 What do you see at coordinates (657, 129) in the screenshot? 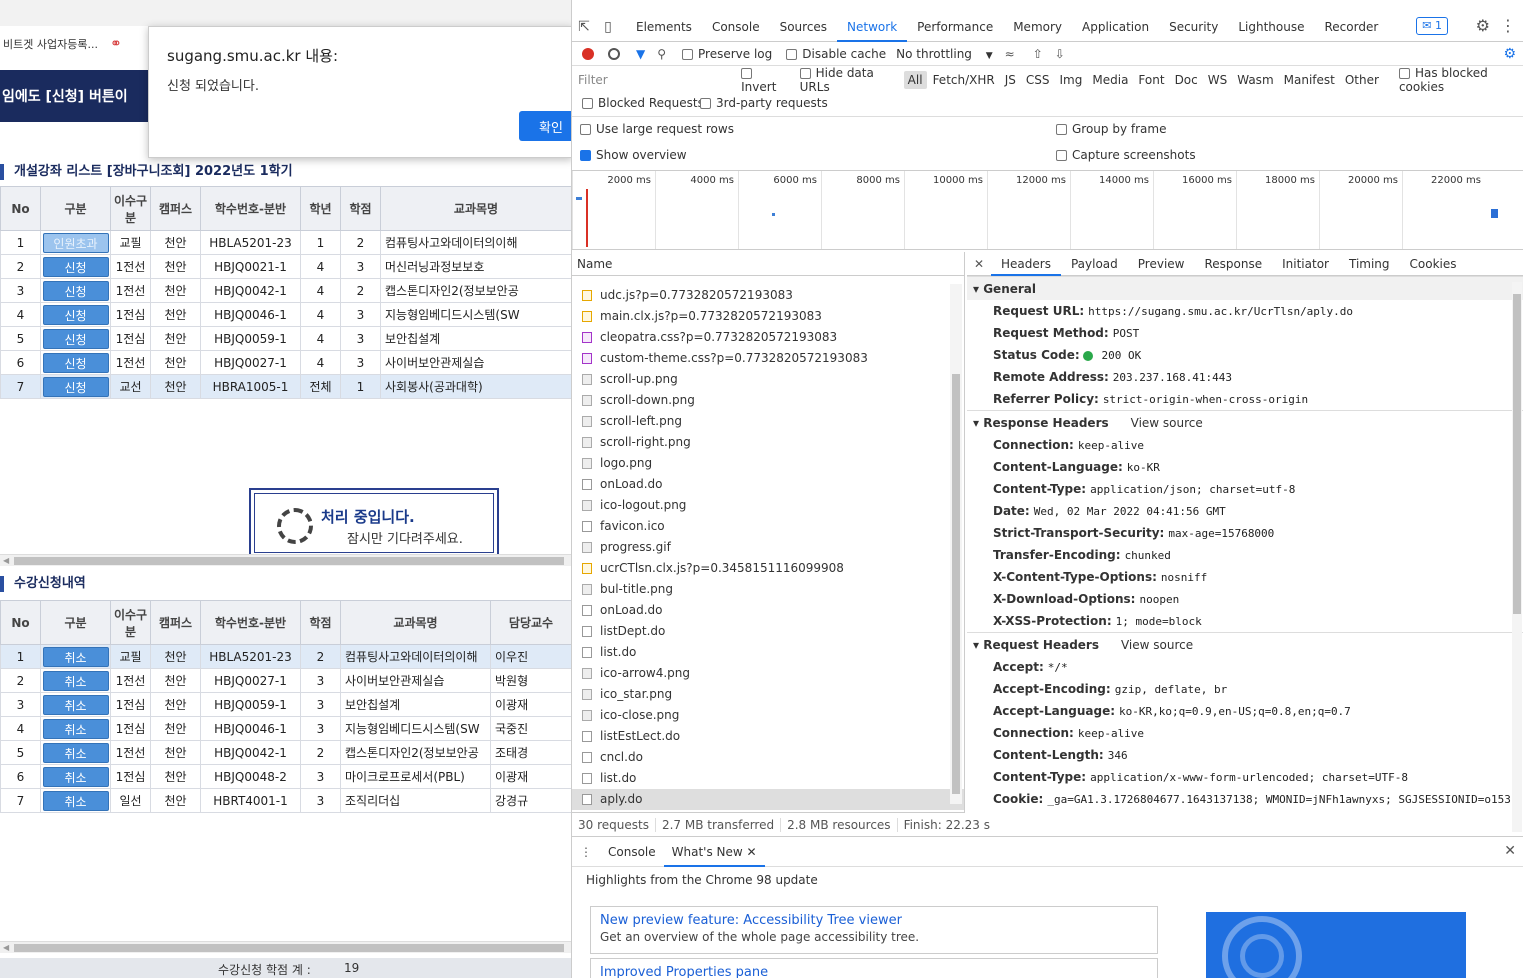
I see `large-rows-checkbox: Use large request rows` at bounding box center [657, 129].